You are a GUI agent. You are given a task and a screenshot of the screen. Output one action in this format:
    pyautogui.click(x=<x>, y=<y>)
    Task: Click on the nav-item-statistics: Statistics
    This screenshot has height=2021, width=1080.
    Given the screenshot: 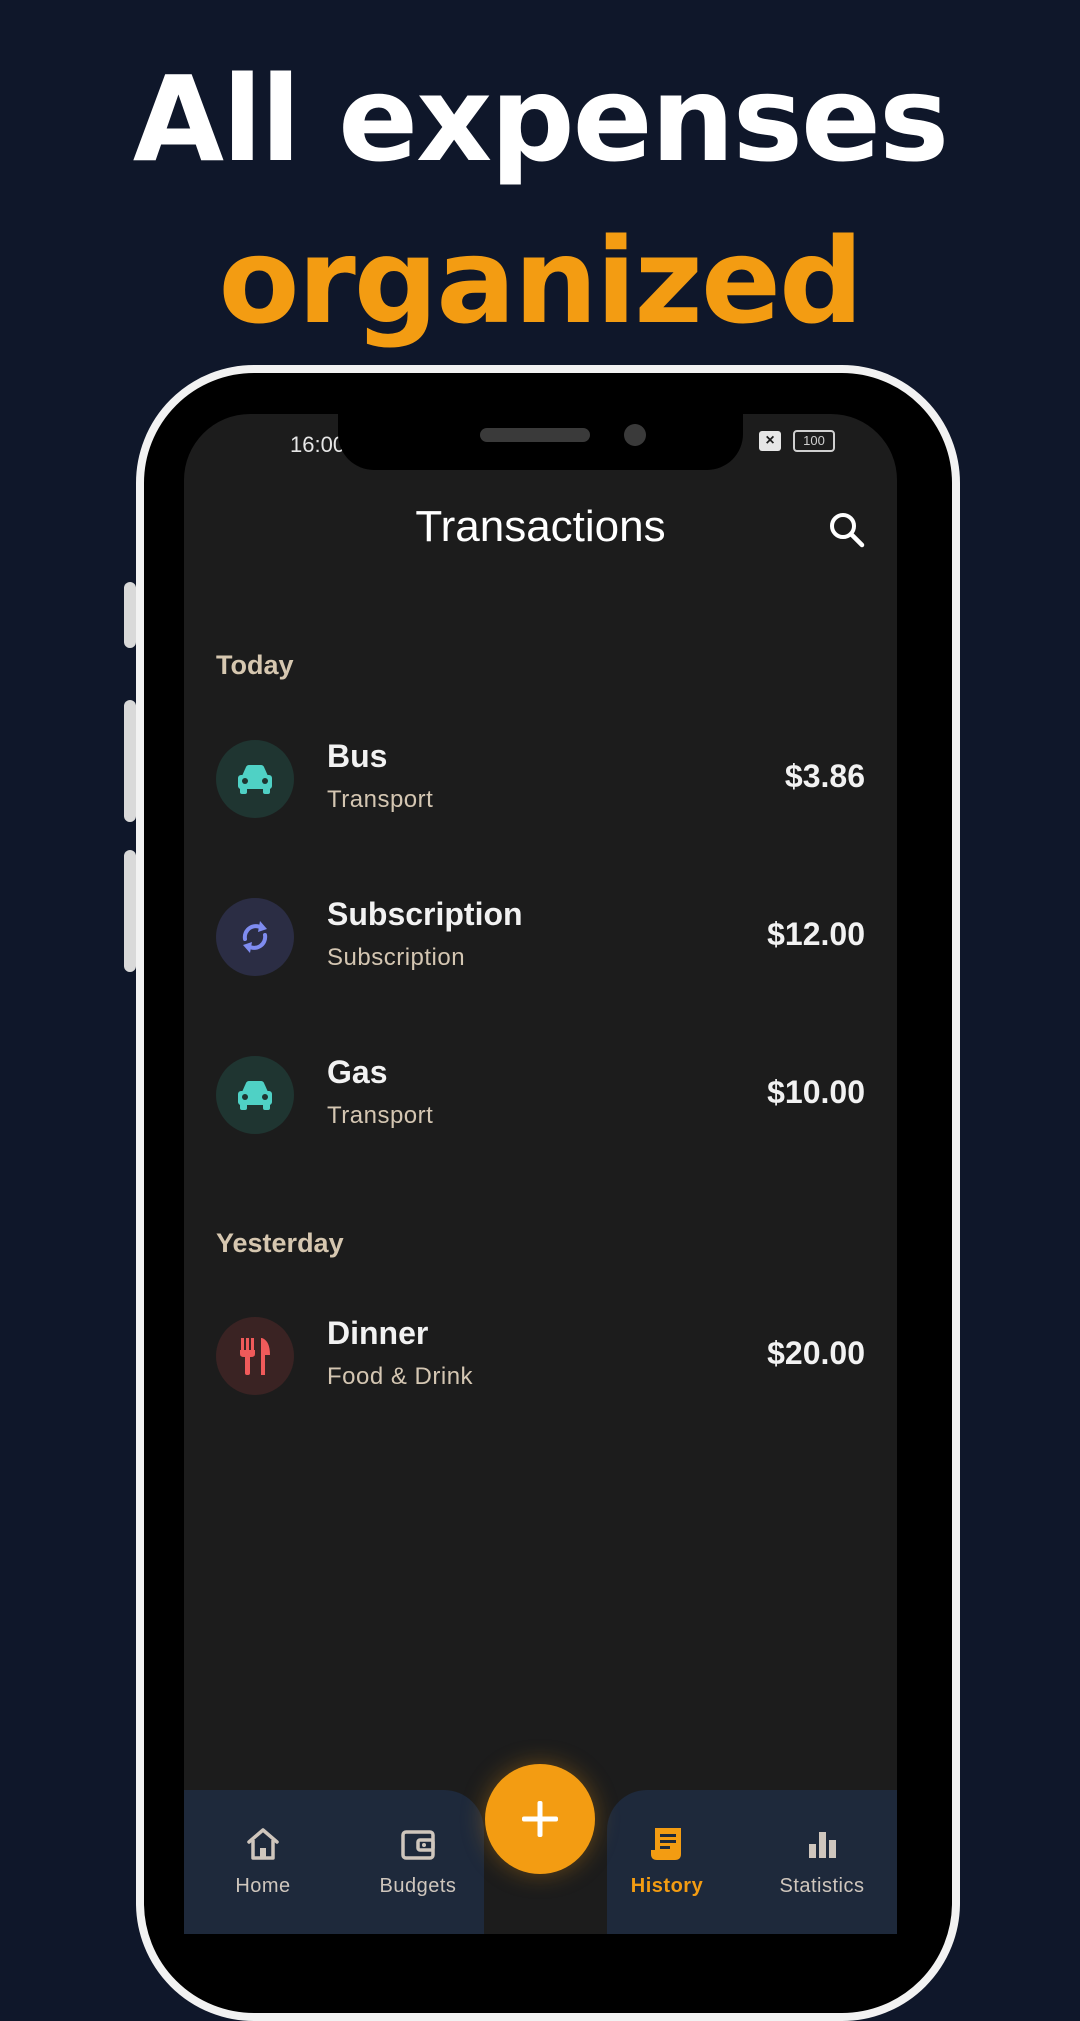 What is the action you would take?
    pyautogui.click(x=822, y=1861)
    